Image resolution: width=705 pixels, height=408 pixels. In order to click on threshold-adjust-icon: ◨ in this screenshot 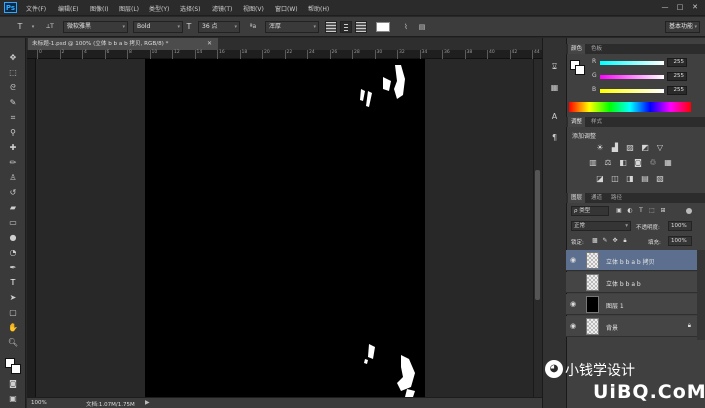, I will do `click(630, 179)`.